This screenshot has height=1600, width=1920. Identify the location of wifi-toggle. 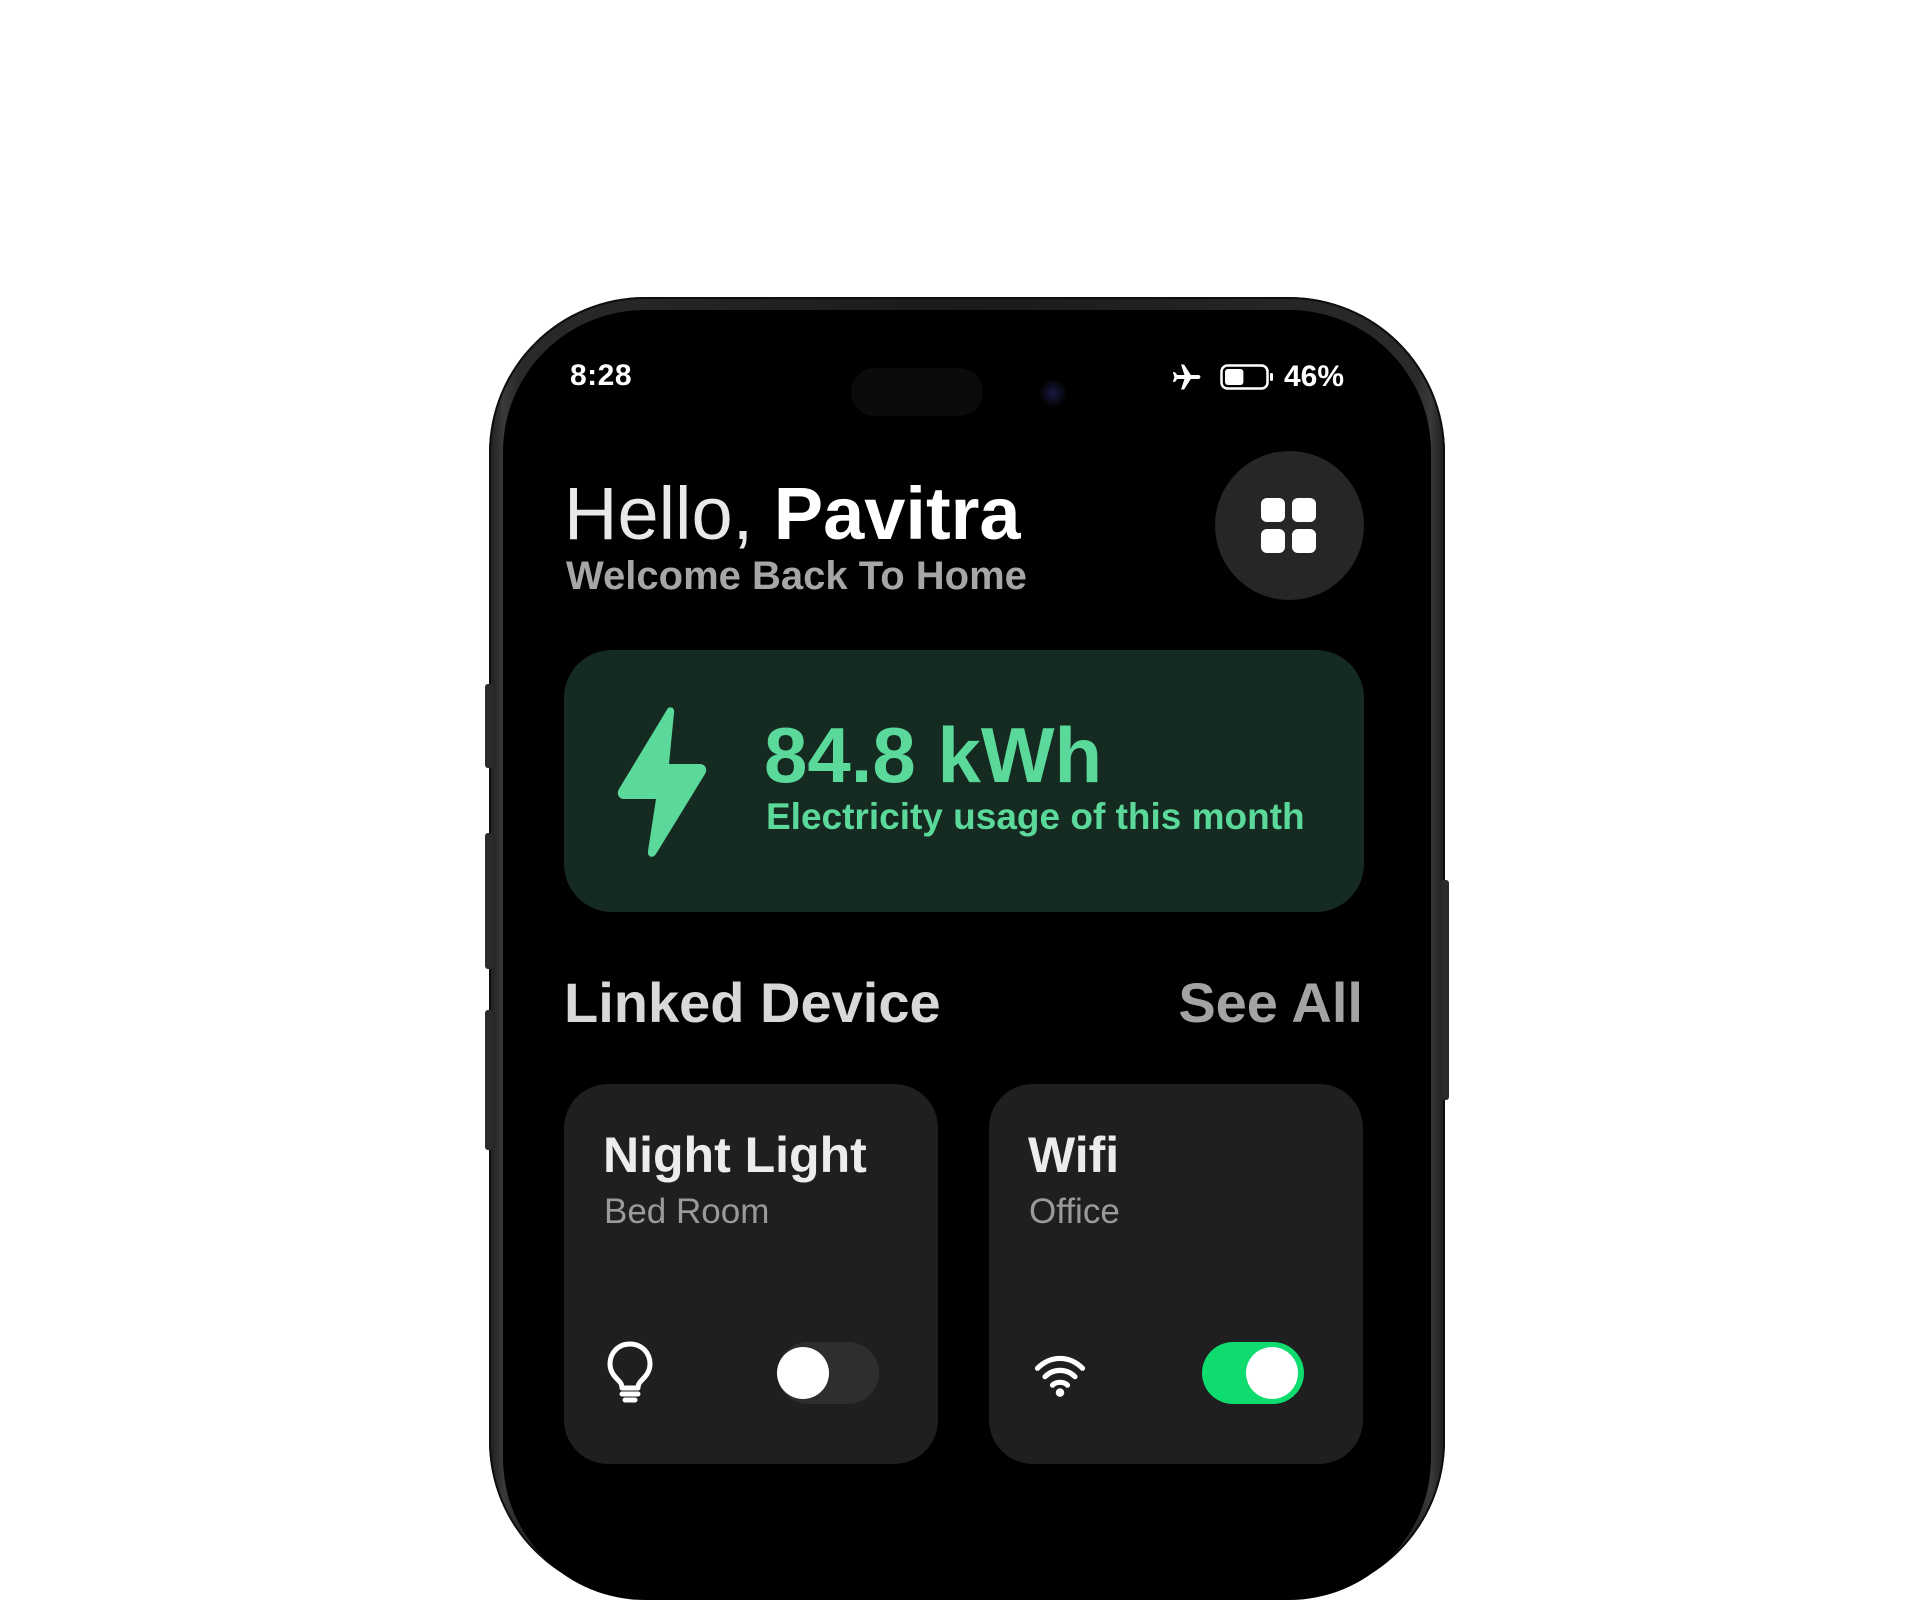
(1253, 1373).